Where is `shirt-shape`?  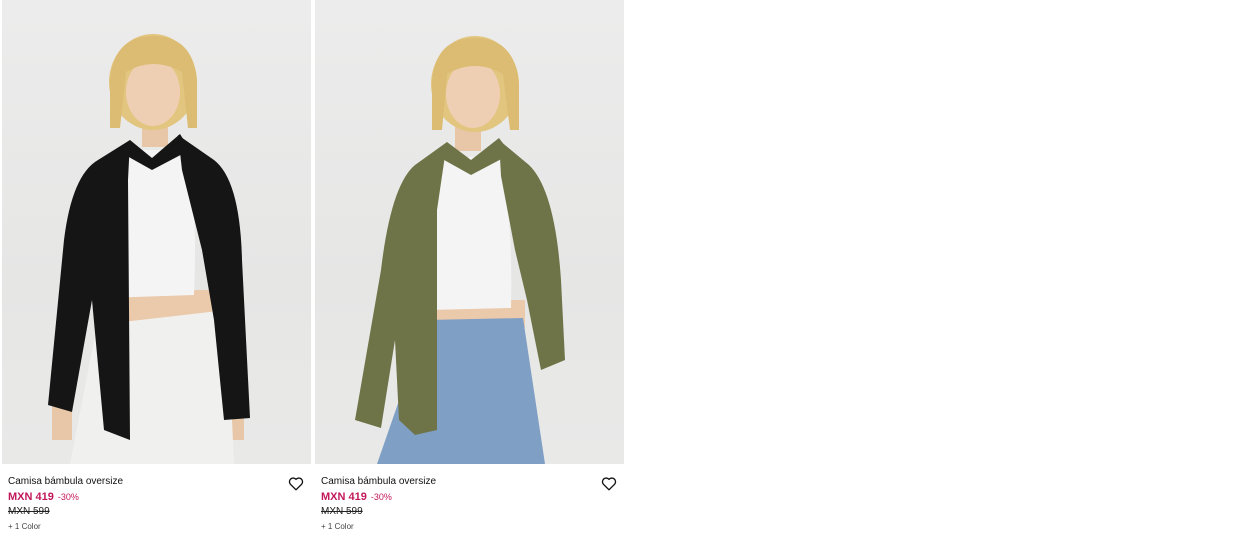 shirt-shape is located at coordinates (401, 288).